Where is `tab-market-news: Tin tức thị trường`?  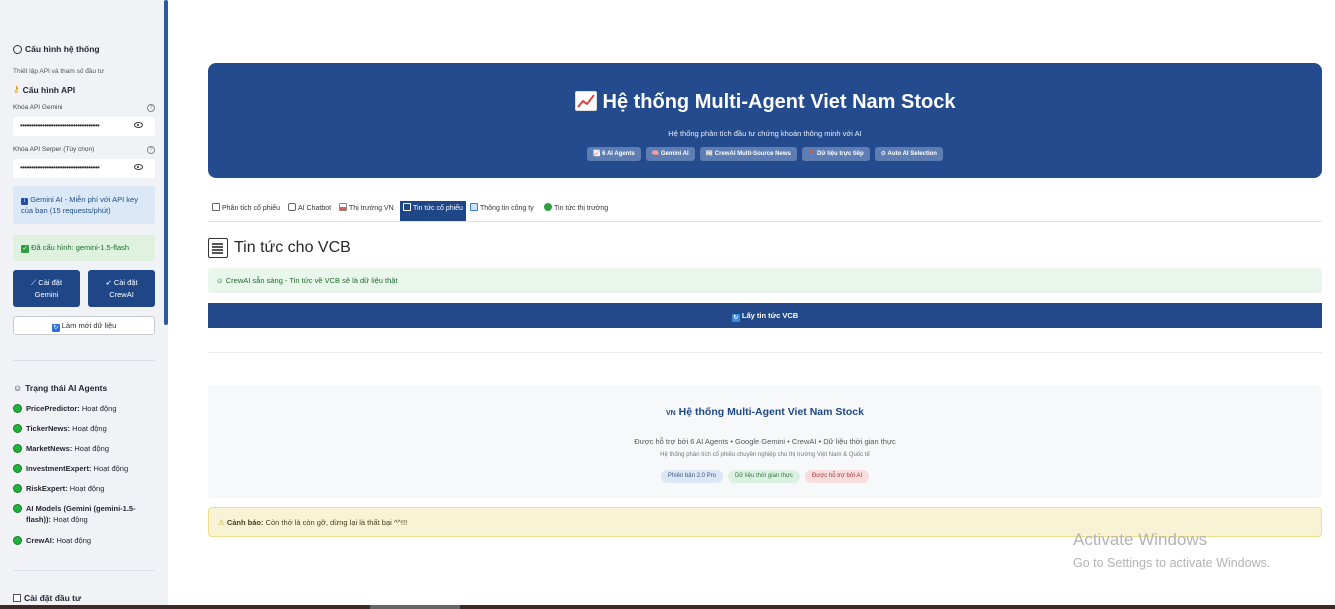
tab-market-news: Tin tức thị trường is located at coordinates (576, 210).